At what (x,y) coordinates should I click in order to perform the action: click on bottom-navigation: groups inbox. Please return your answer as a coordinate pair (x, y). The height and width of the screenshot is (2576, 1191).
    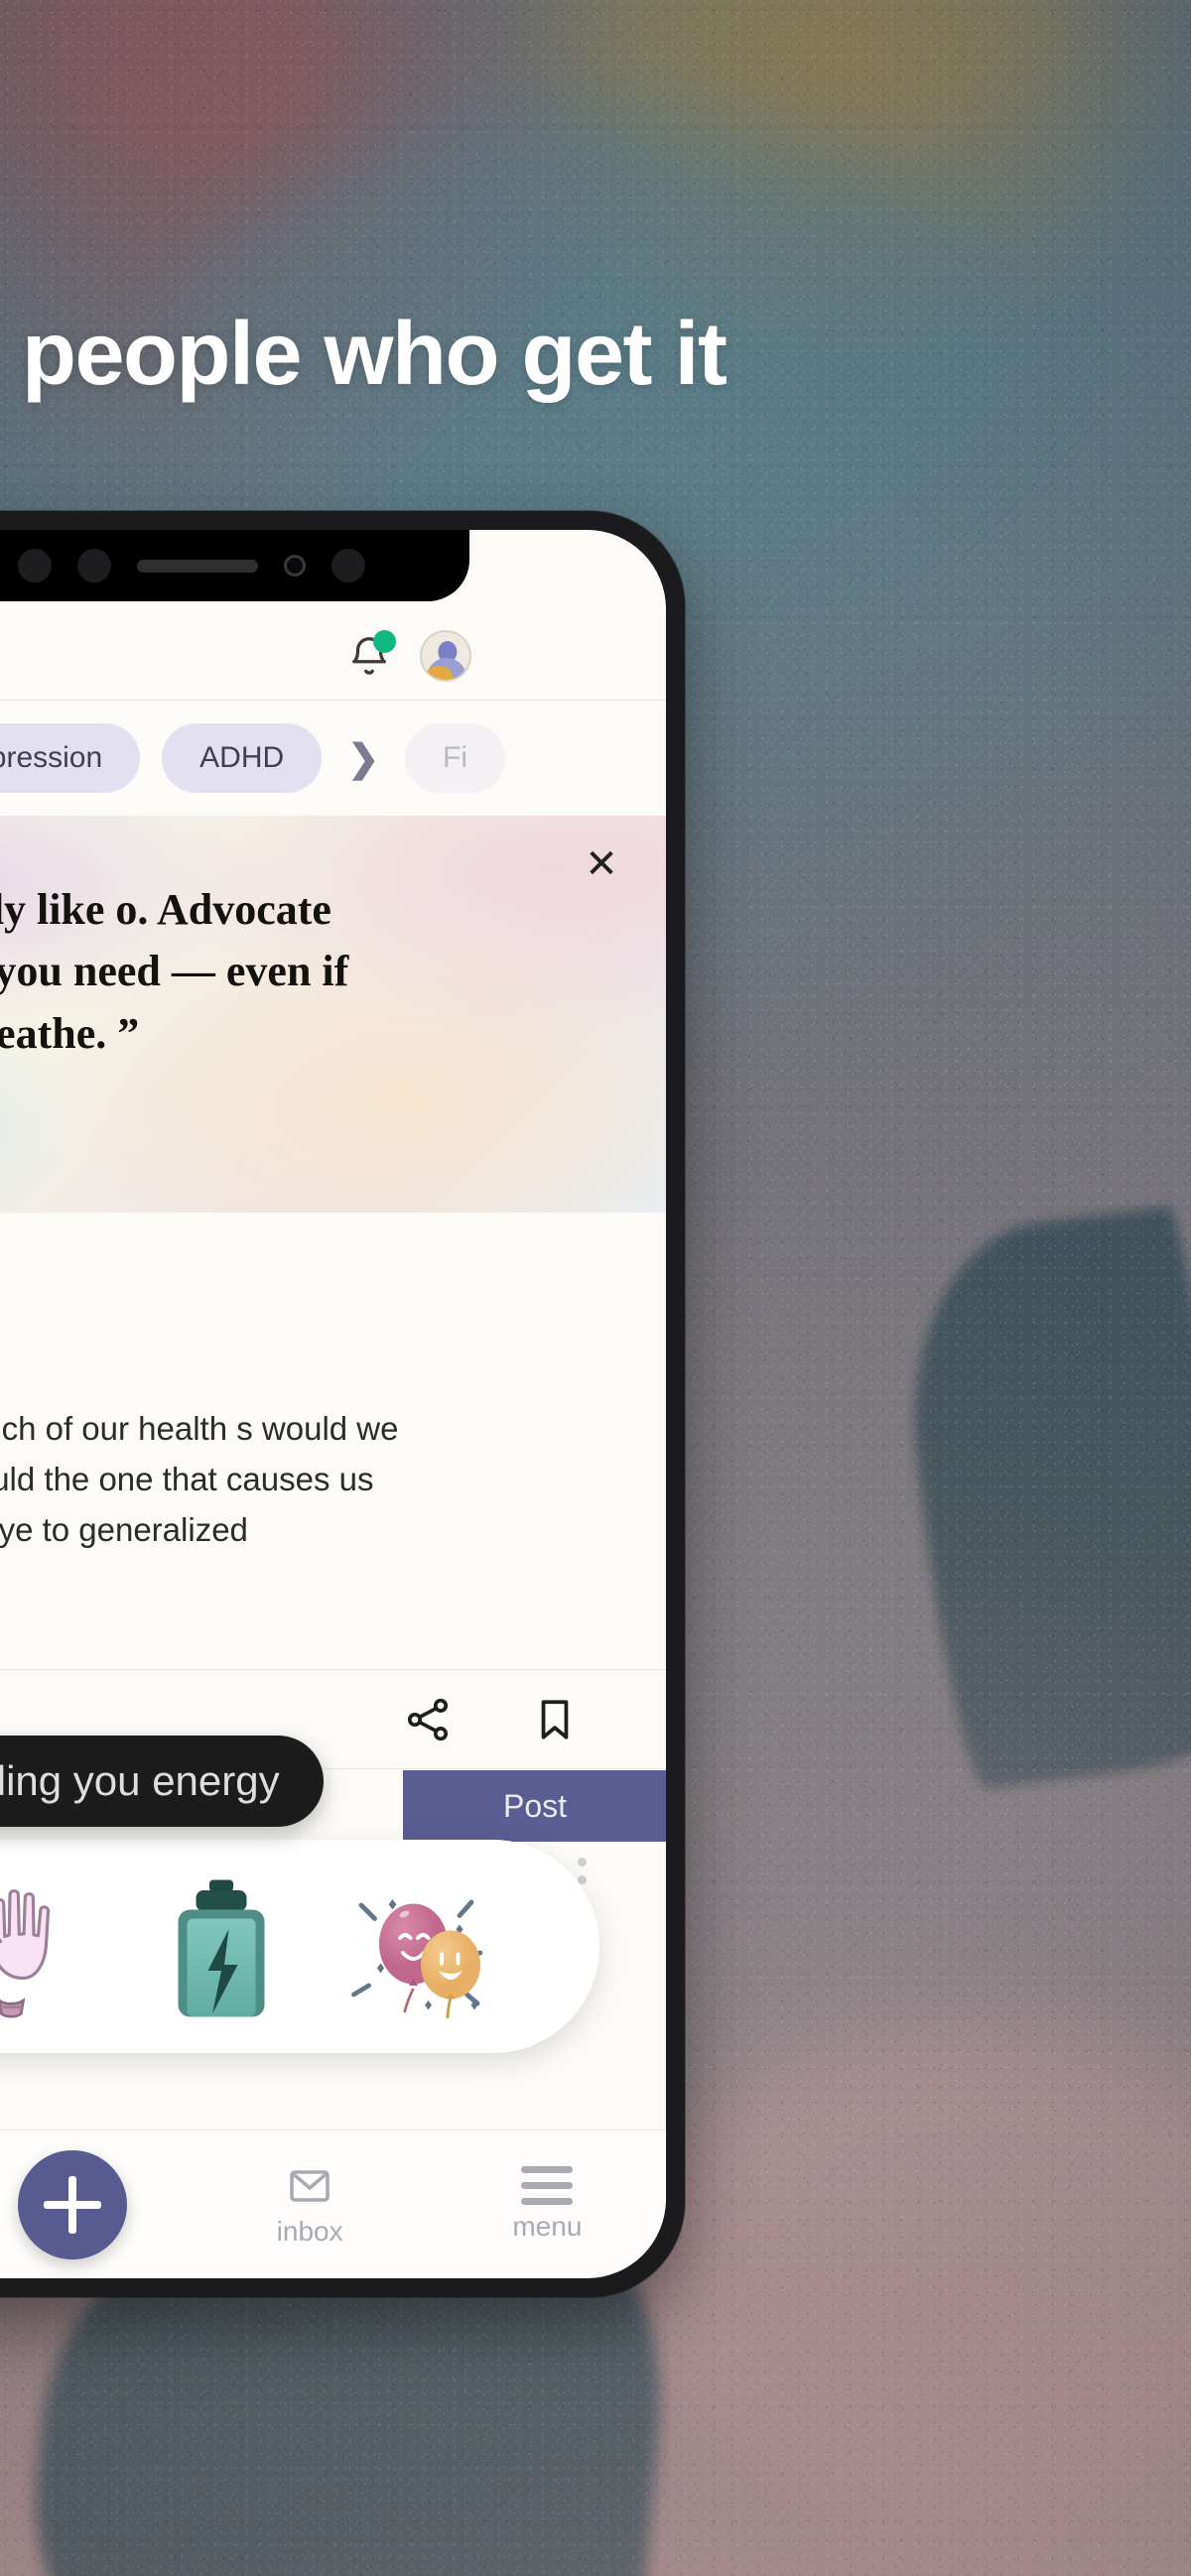
    Looking at the image, I should click on (333, 2204).